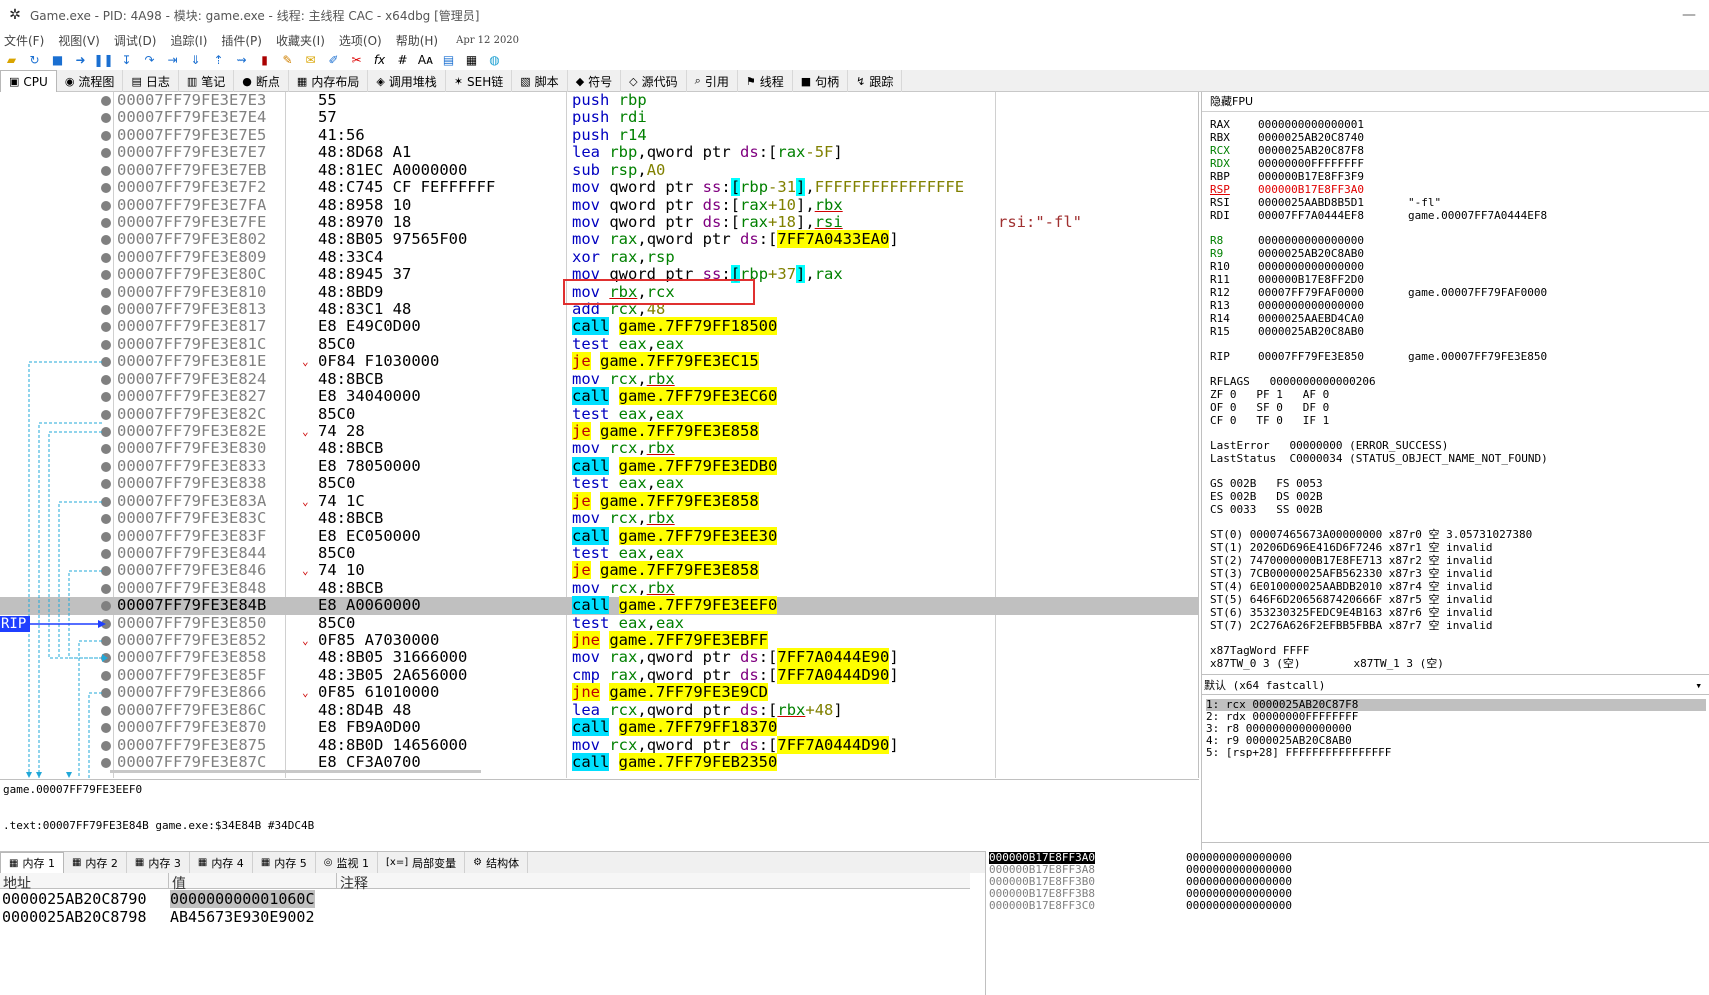 The height and width of the screenshot is (995, 1709). Describe the element at coordinates (207, 81) in the screenshot. I see `tab-item: ▥ 笔记` at that location.